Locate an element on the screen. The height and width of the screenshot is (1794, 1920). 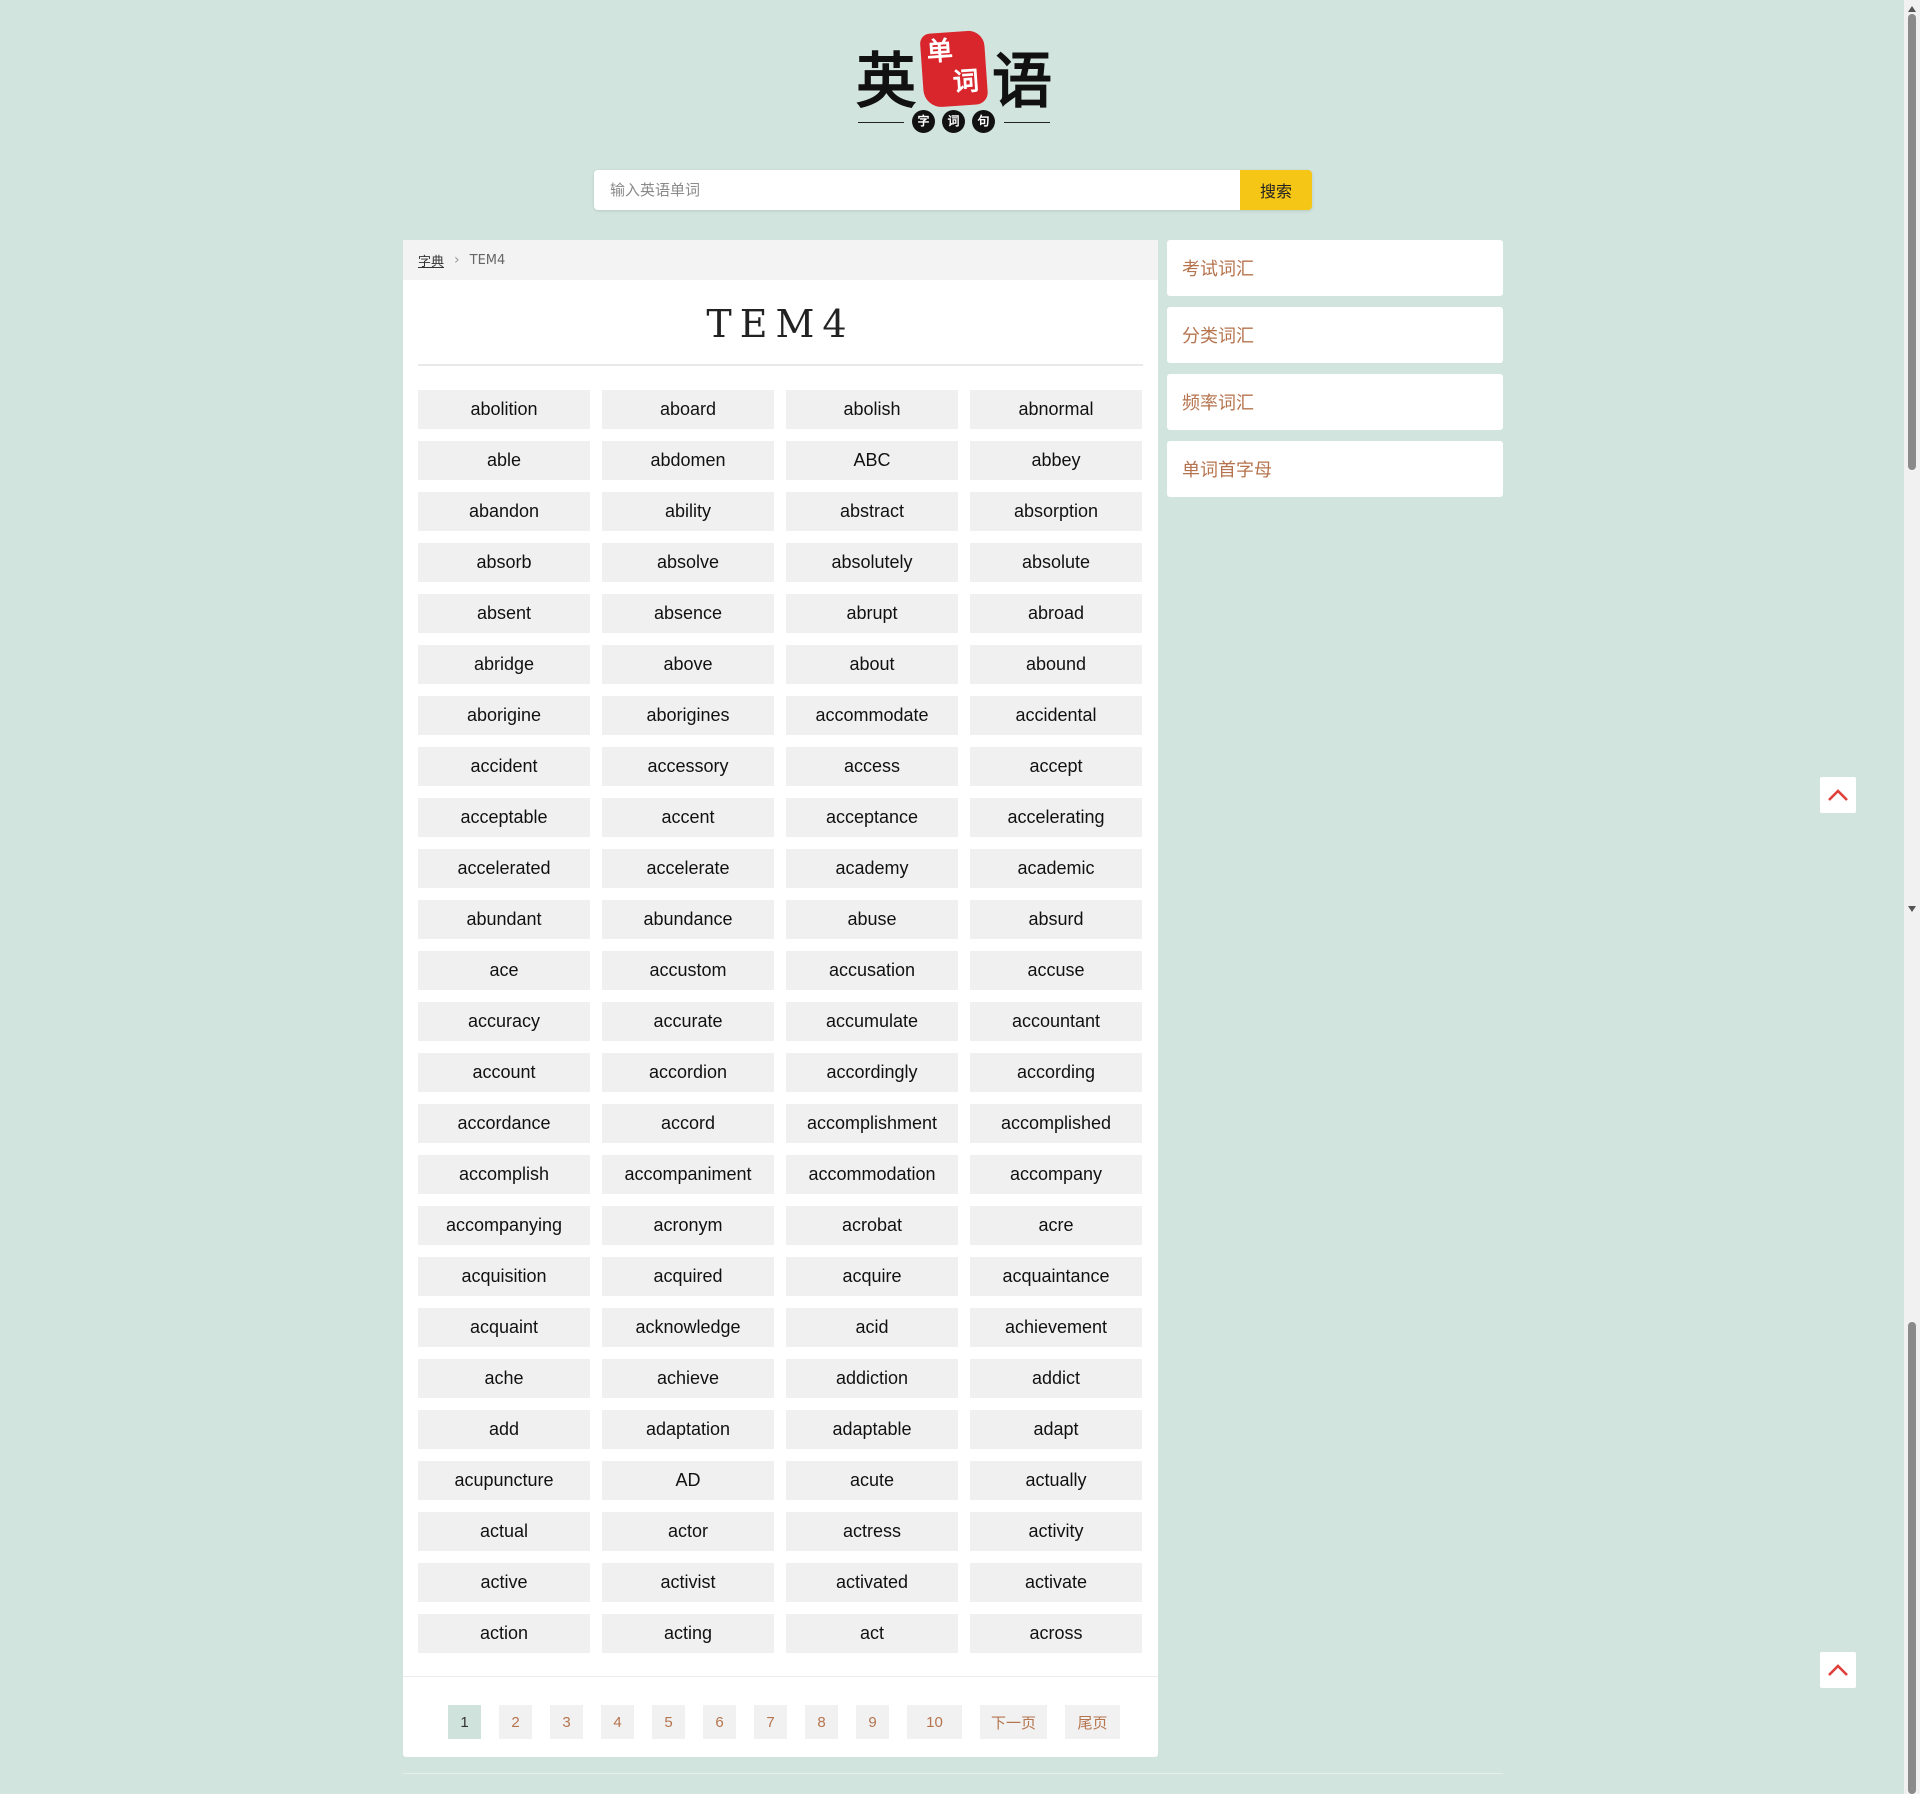
word-link: accustom is located at coordinates (688, 970).